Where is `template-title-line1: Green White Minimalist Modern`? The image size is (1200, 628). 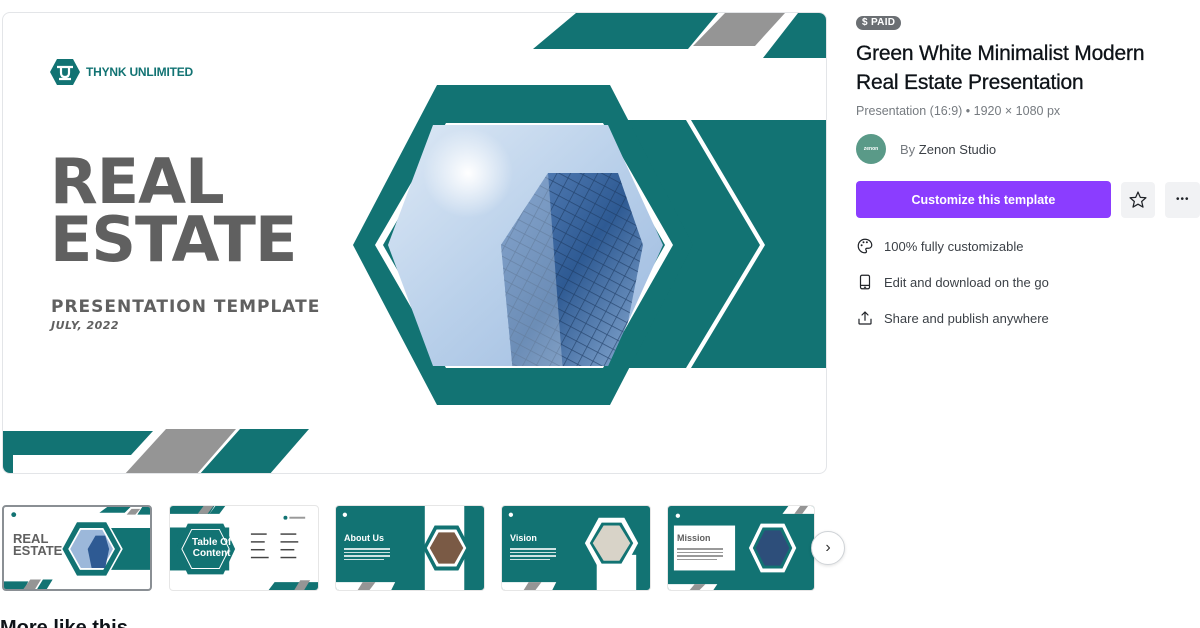 template-title-line1: Green White Minimalist Modern is located at coordinates (1000, 53).